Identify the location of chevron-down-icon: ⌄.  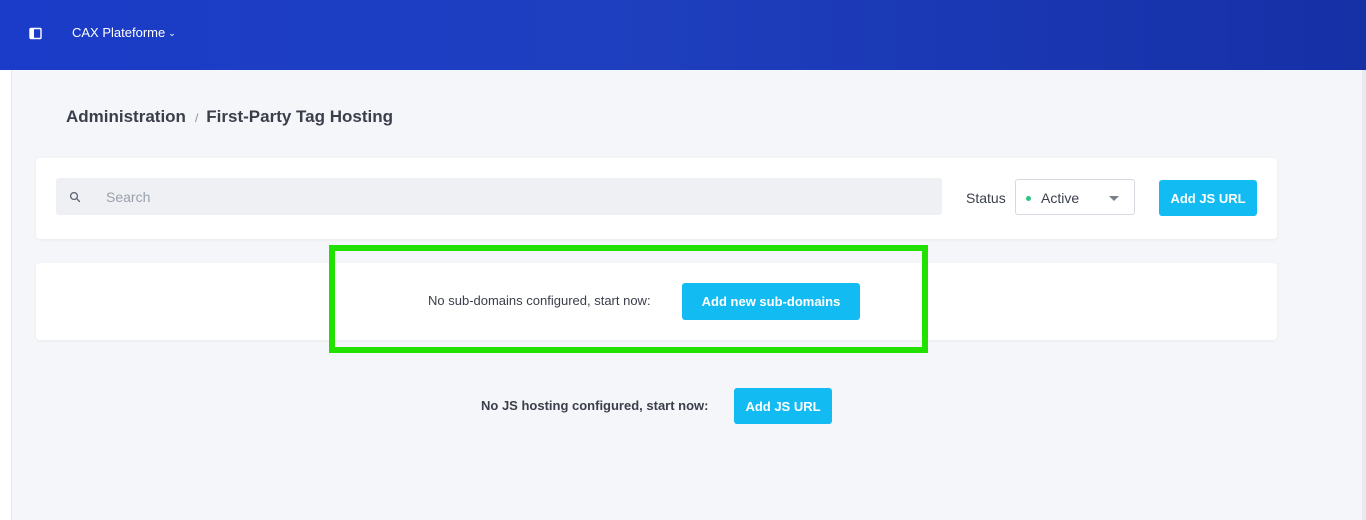
(172, 32).